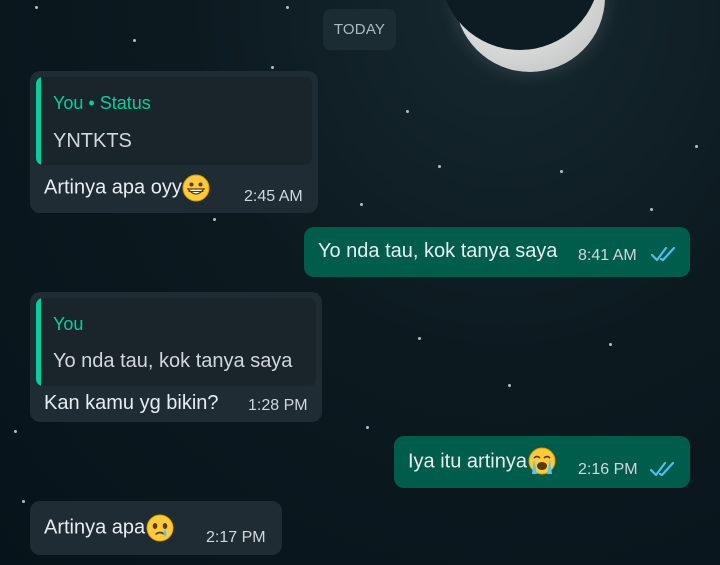 This screenshot has width=720, height=565. Describe the element at coordinates (438, 251) in the screenshot. I see `message-text: Yo nda tau, kok tanya saya` at that location.